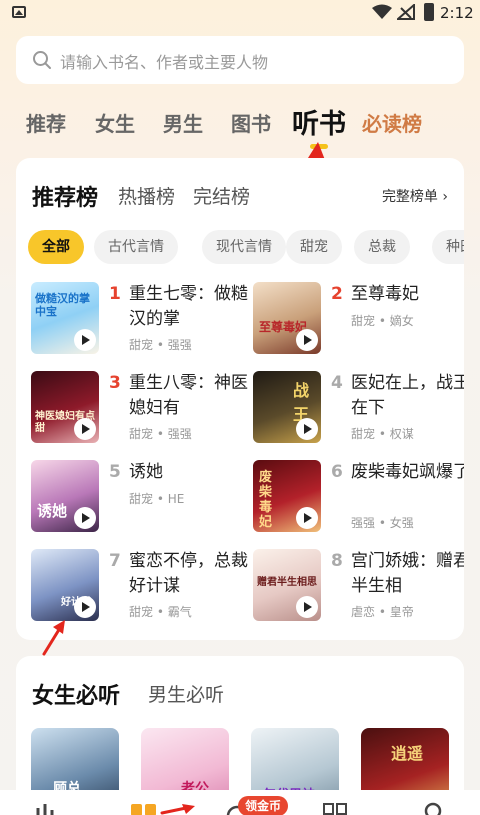 This screenshot has height=815, width=480. I want to click on rank-number: 3, so click(115, 383).